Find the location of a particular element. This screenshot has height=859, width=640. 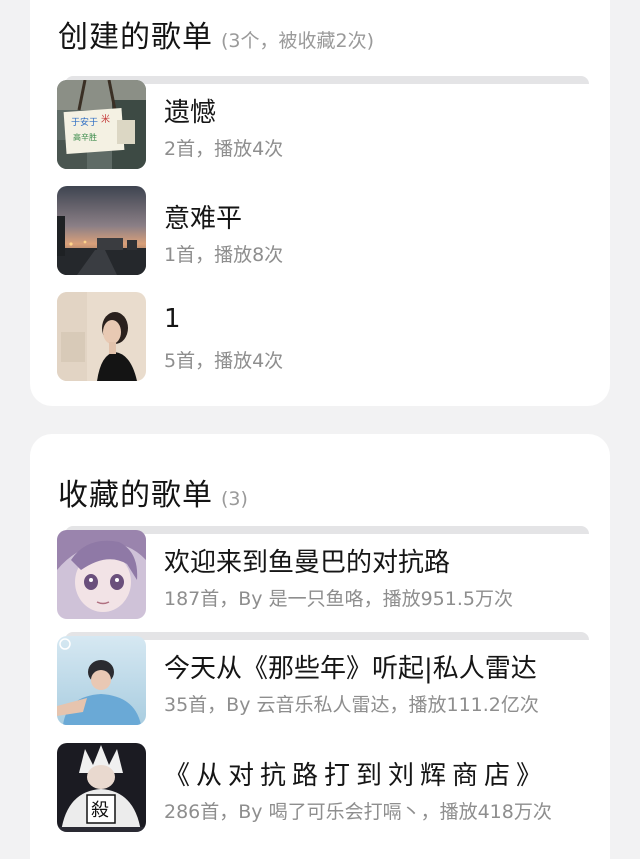

anime-character-cover: 殺 is located at coordinates (101, 787).